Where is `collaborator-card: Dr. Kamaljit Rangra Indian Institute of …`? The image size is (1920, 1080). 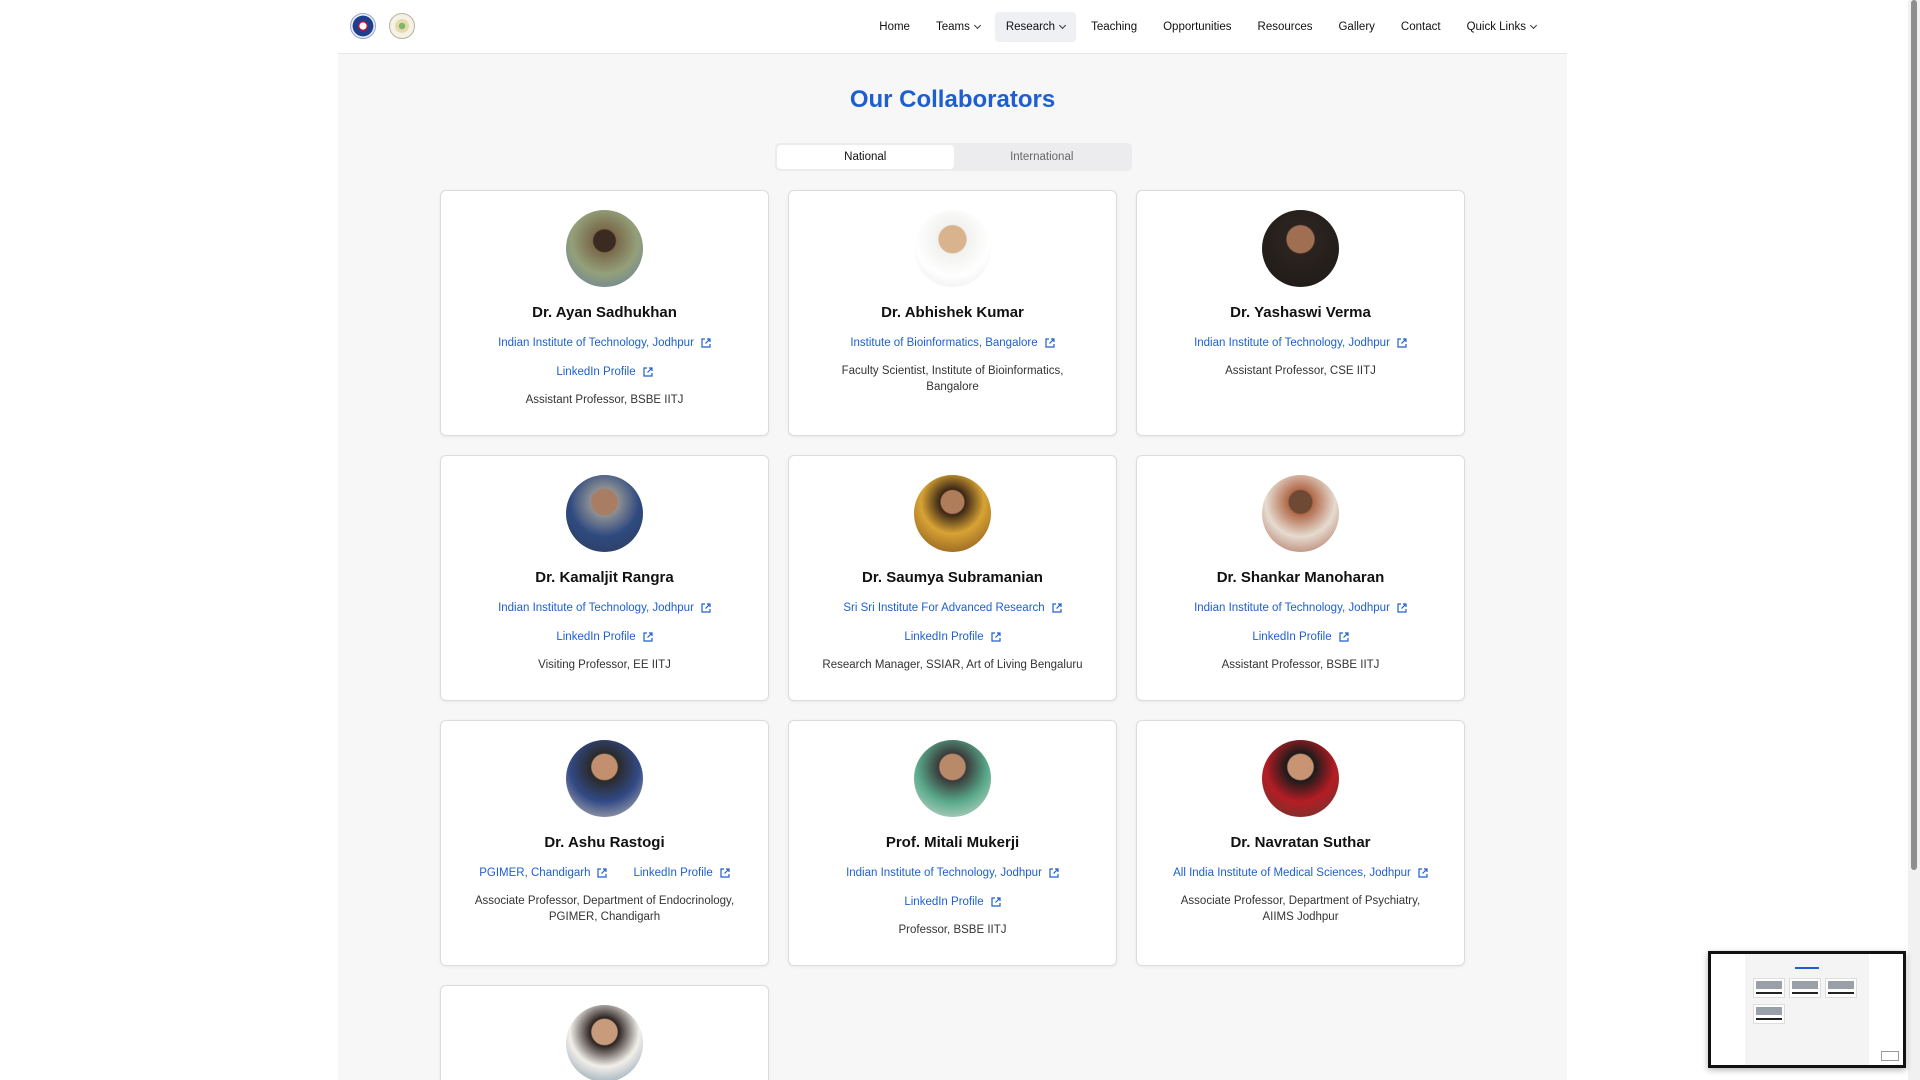
collaborator-card: Dr. Kamaljit Rangra Indian Institute of … is located at coordinates (604, 578).